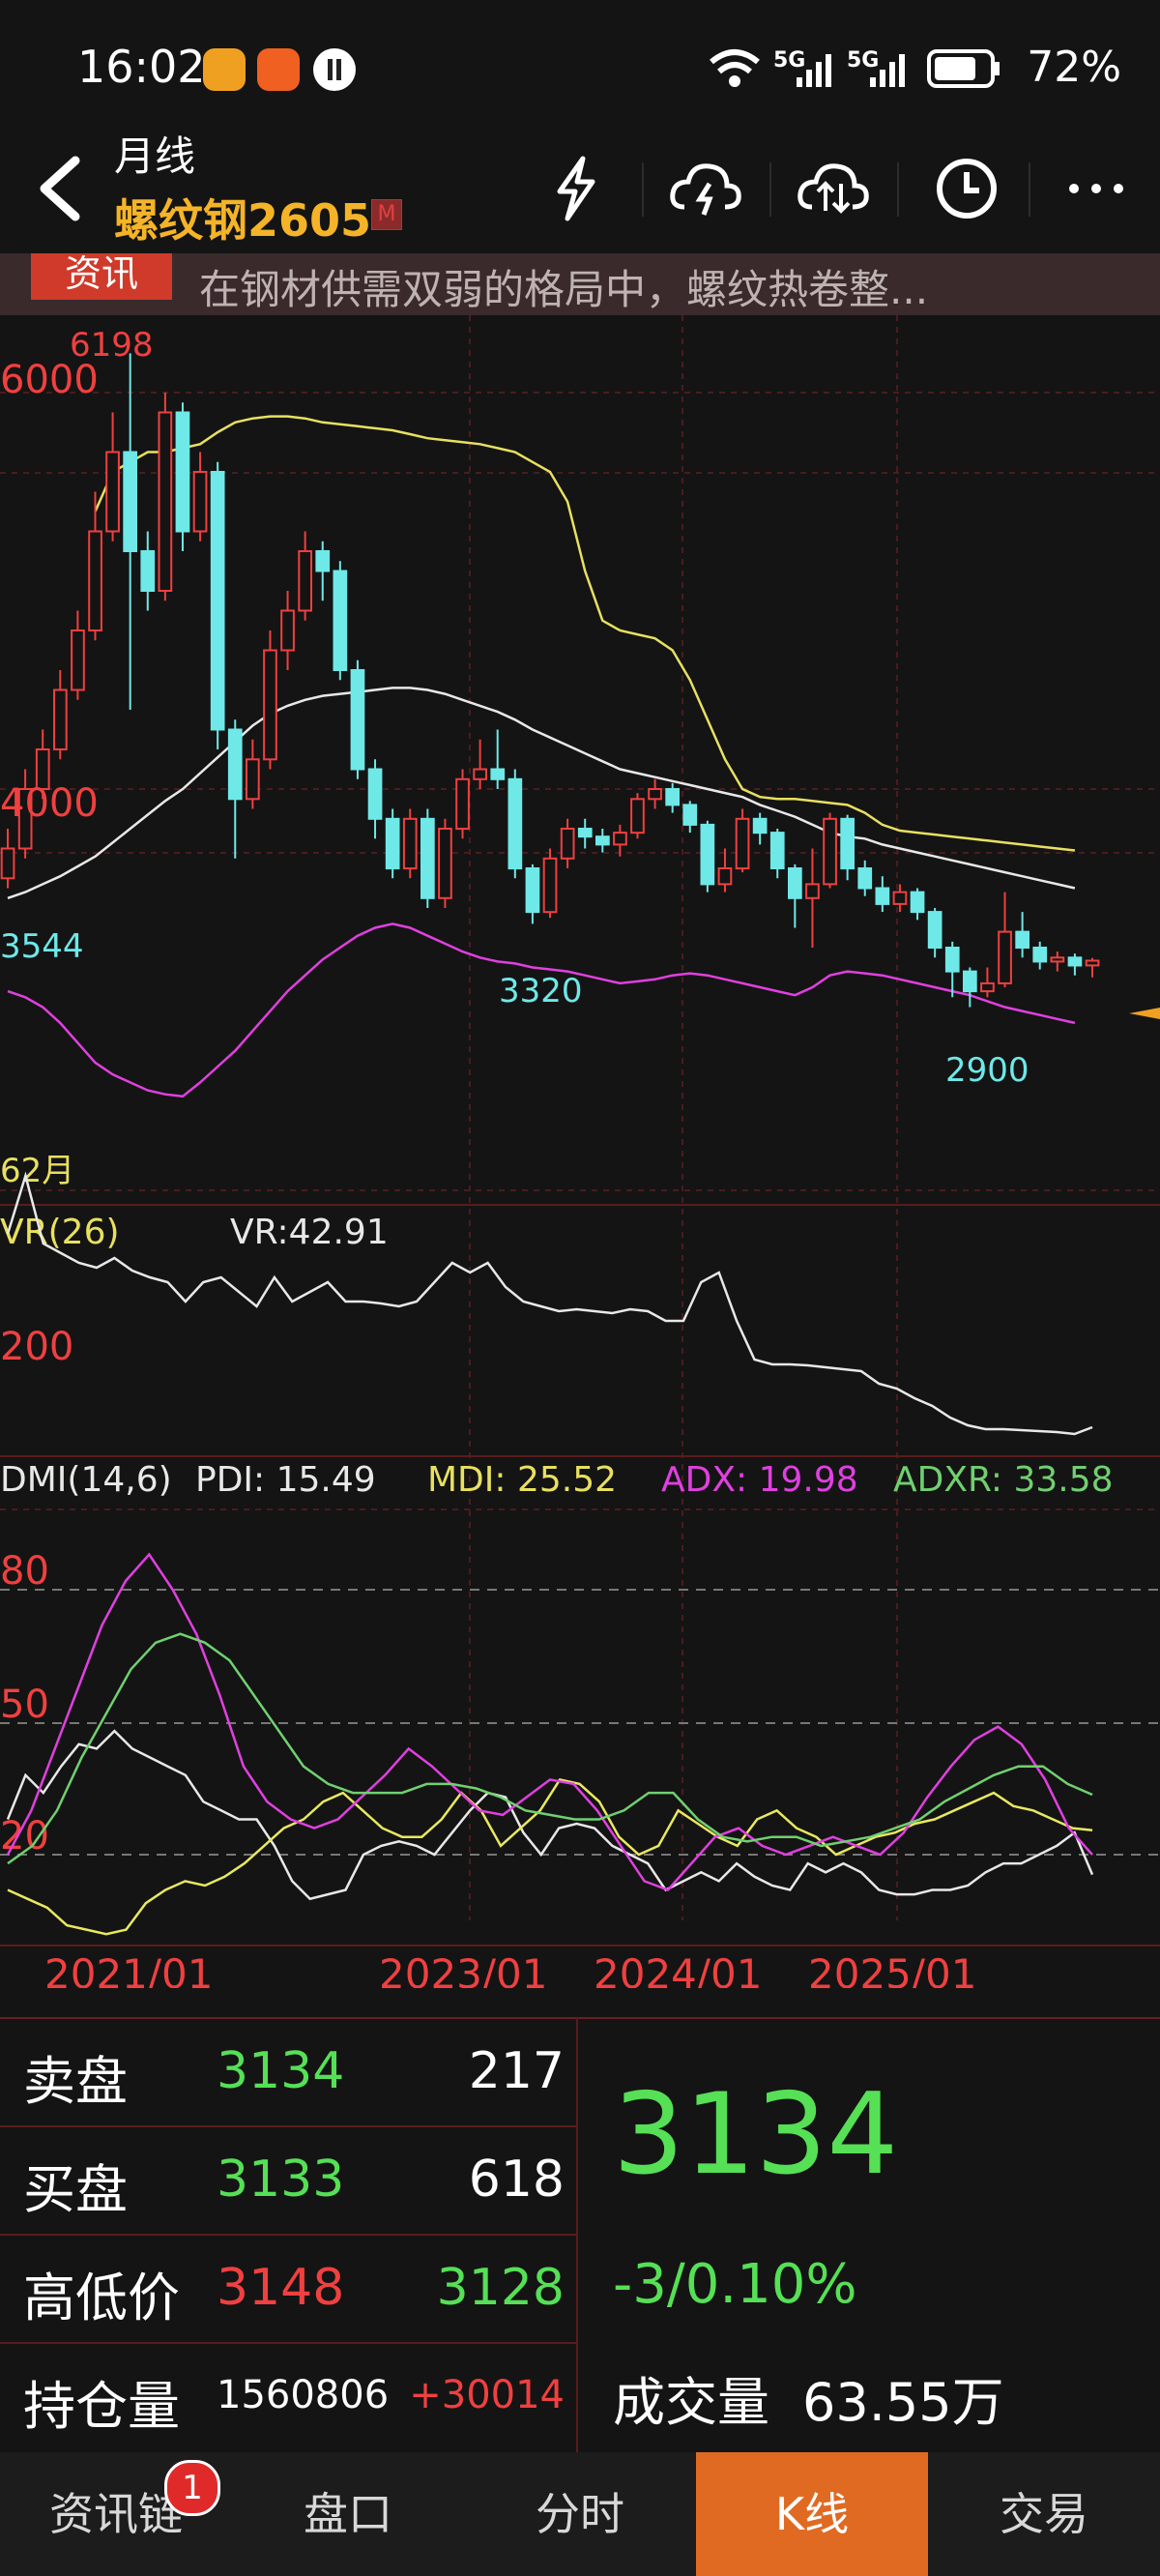  What do you see at coordinates (50, 380) in the screenshot?
I see `axis-label-upper: 6000` at bounding box center [50, 380].